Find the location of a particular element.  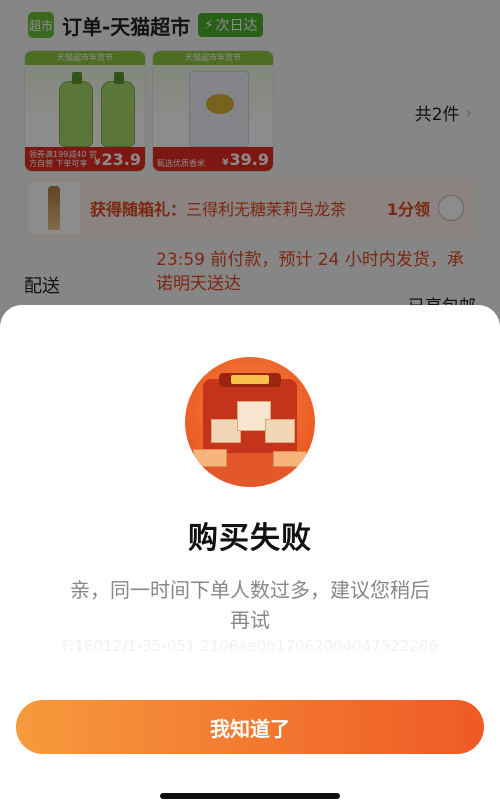

warning-truck-illustration-icon is located at coordinates (250, 422).